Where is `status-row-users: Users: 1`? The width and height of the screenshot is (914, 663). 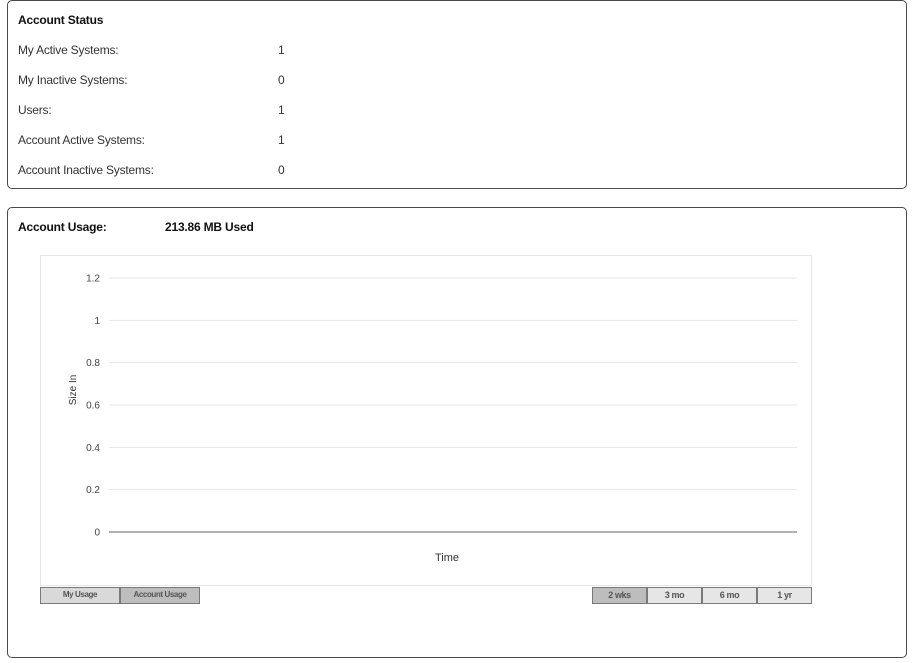 status-row-users: Users: 1 is located at coordinates (168, 111).